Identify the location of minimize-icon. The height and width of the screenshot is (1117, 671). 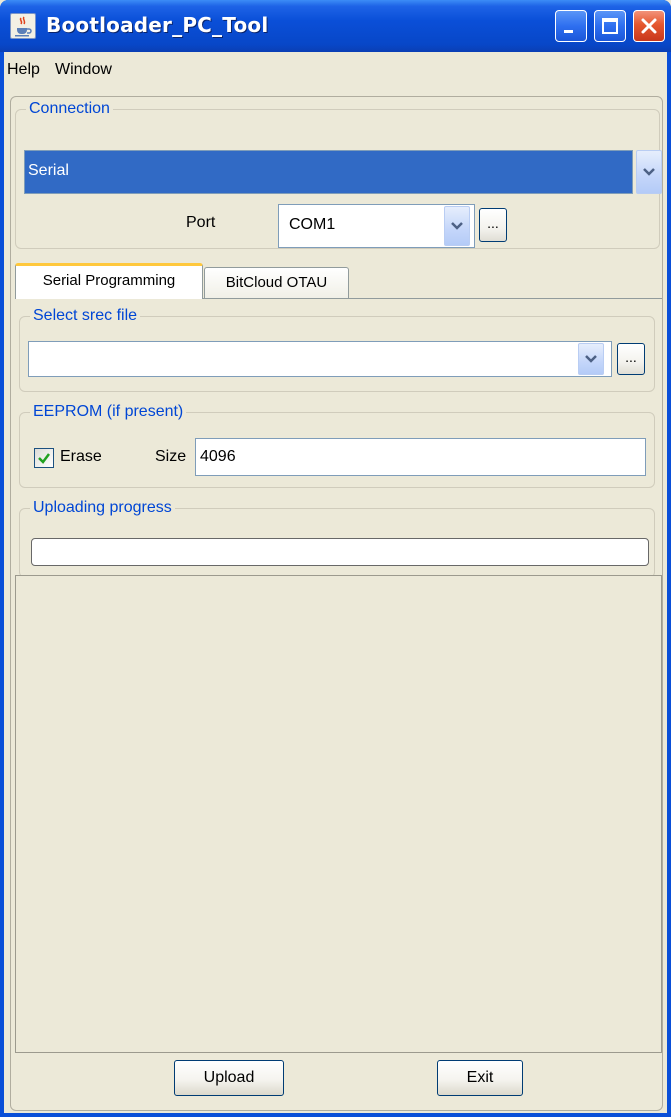
(571, 26).